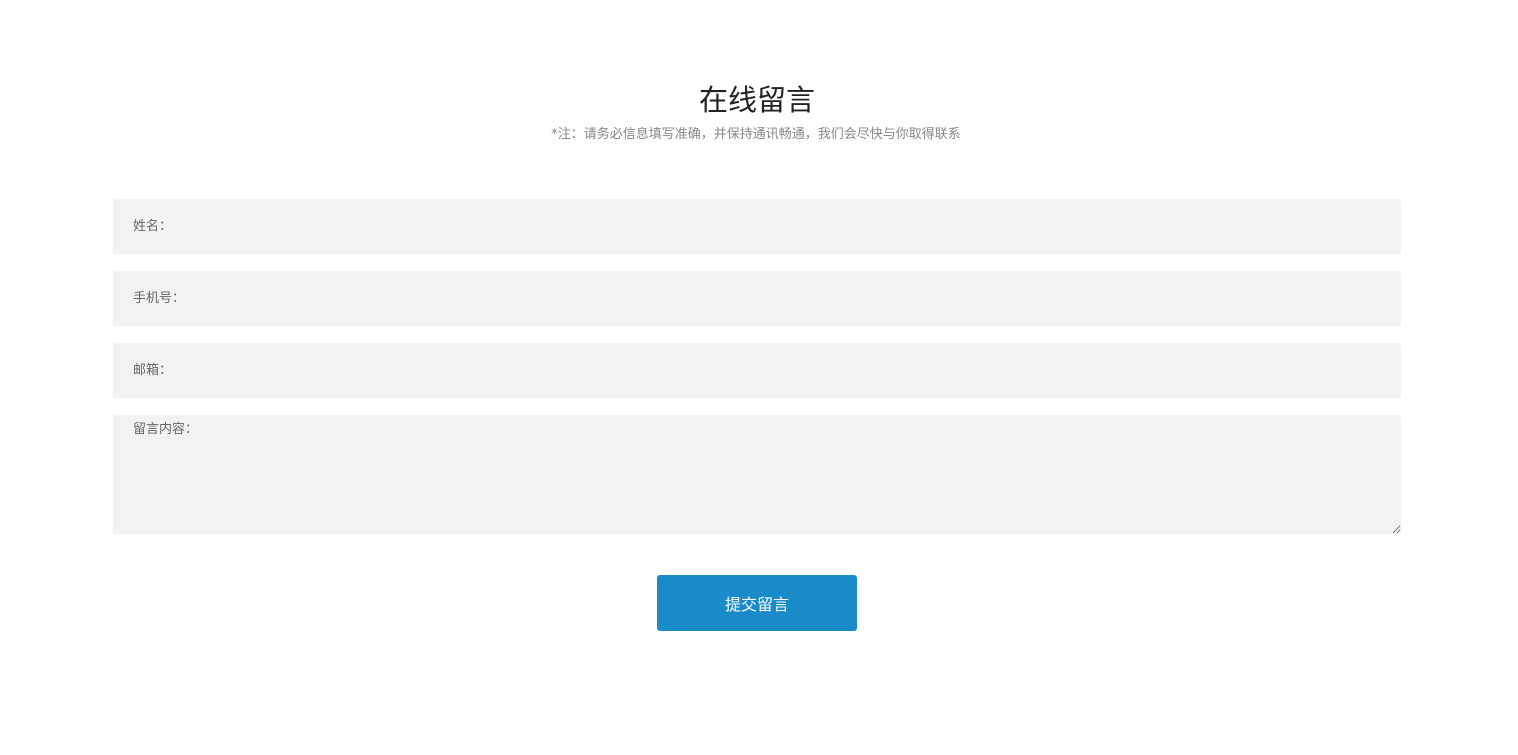 This screenshot has width=1518, height=755. I want to click on message-field-box, so click(757, 474).